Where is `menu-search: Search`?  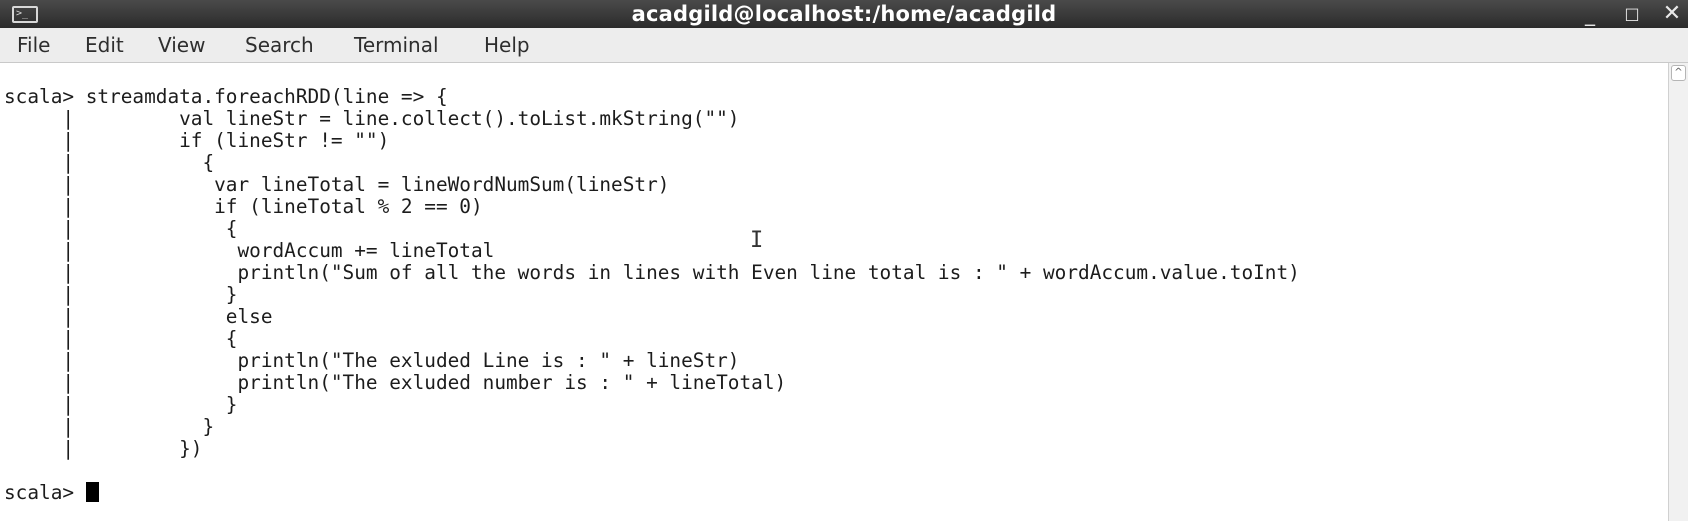
menu-search: Search is located at coordinates (279, 45).